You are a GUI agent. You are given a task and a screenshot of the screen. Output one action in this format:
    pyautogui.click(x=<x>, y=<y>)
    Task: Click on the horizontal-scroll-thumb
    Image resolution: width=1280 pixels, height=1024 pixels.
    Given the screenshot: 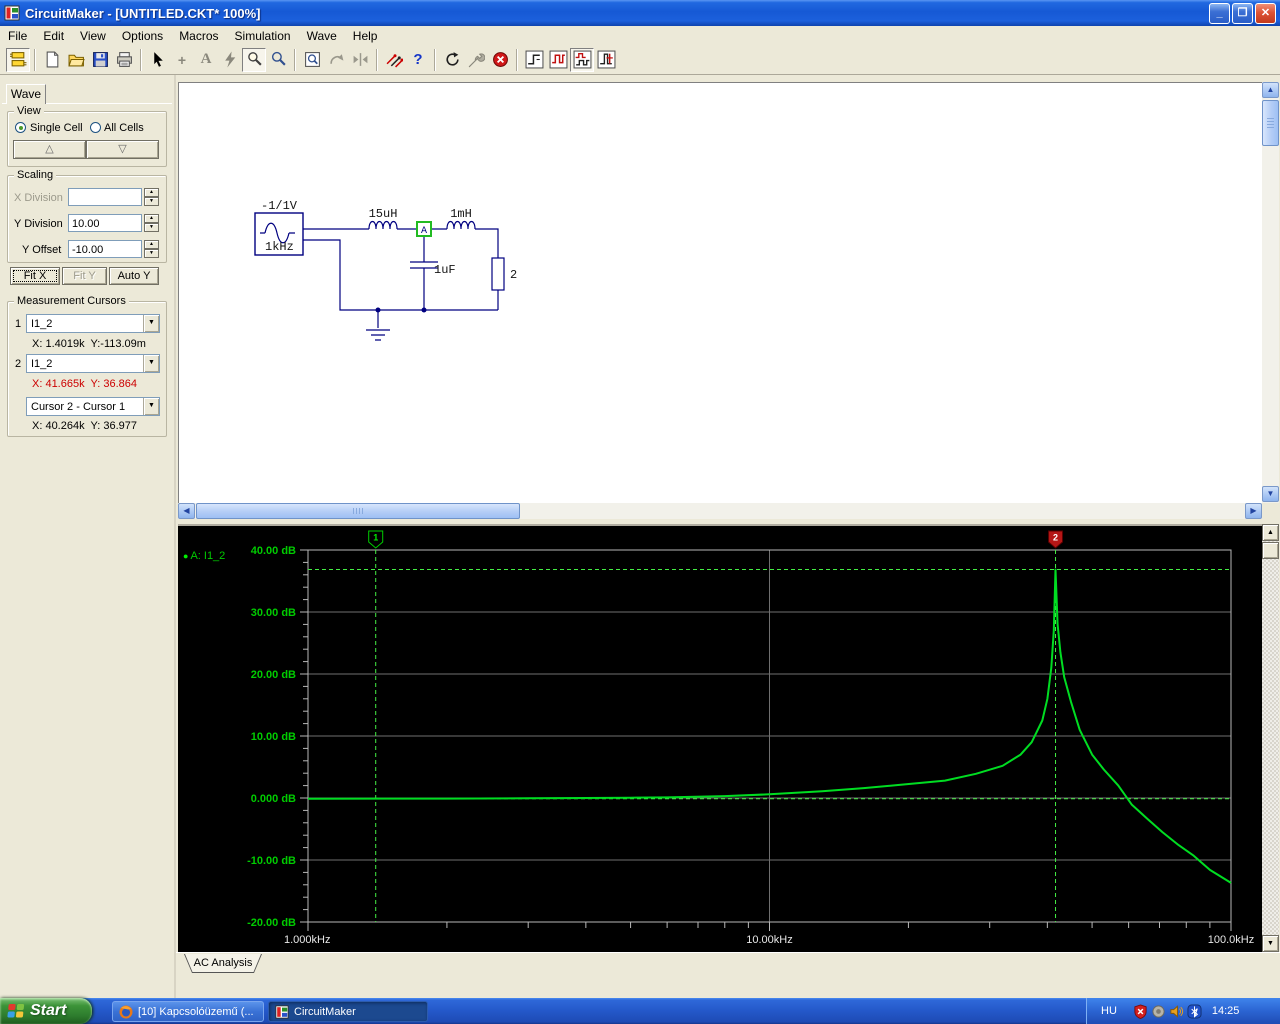 What is the action you would take?
    pyautogui.click(x=358, y=511)
    